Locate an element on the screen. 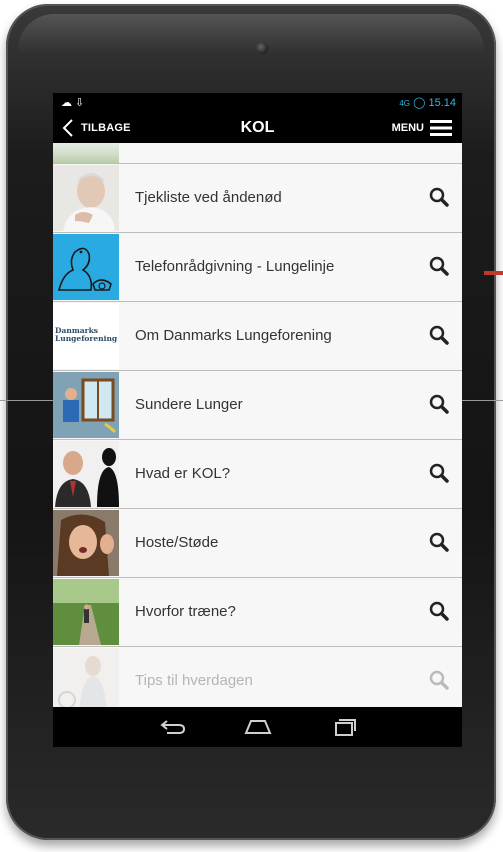 This screenshot has height=852, width=503. navigation-bar is located at coordinates (257, 727).